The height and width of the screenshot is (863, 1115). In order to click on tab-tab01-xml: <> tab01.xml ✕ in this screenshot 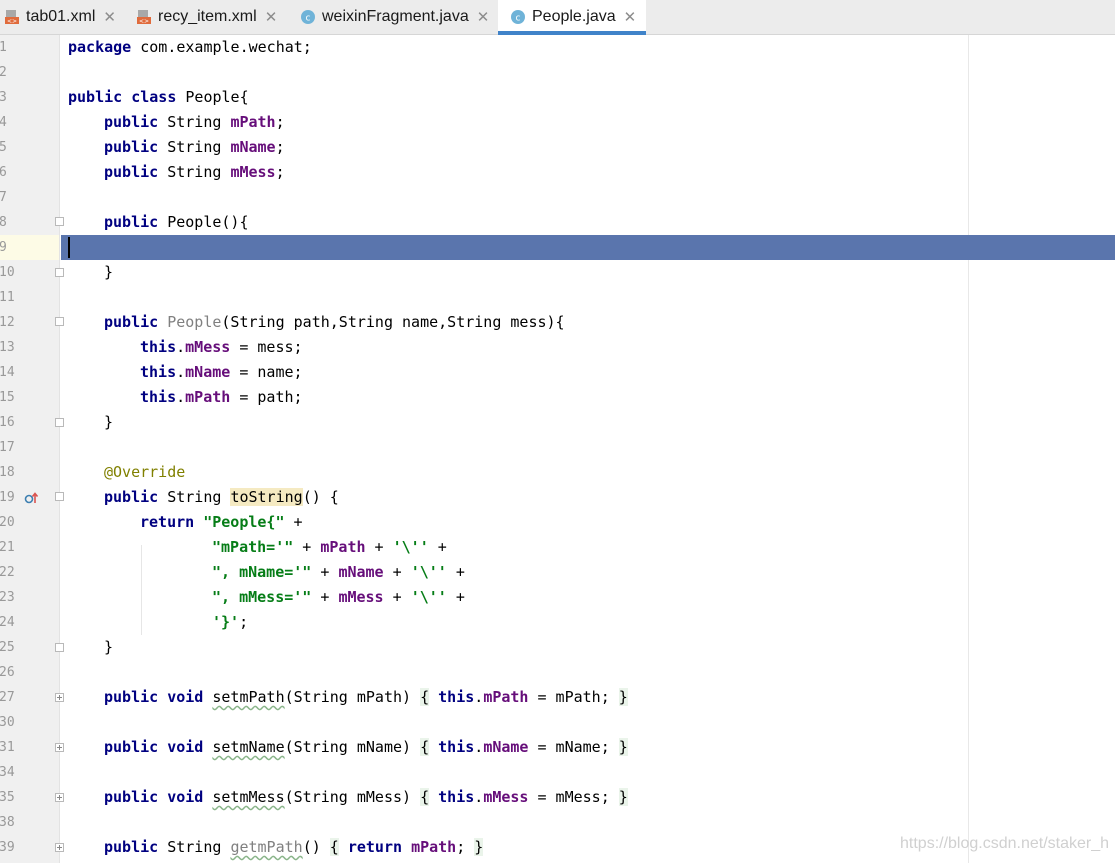, I will do `click(60, 17)`.